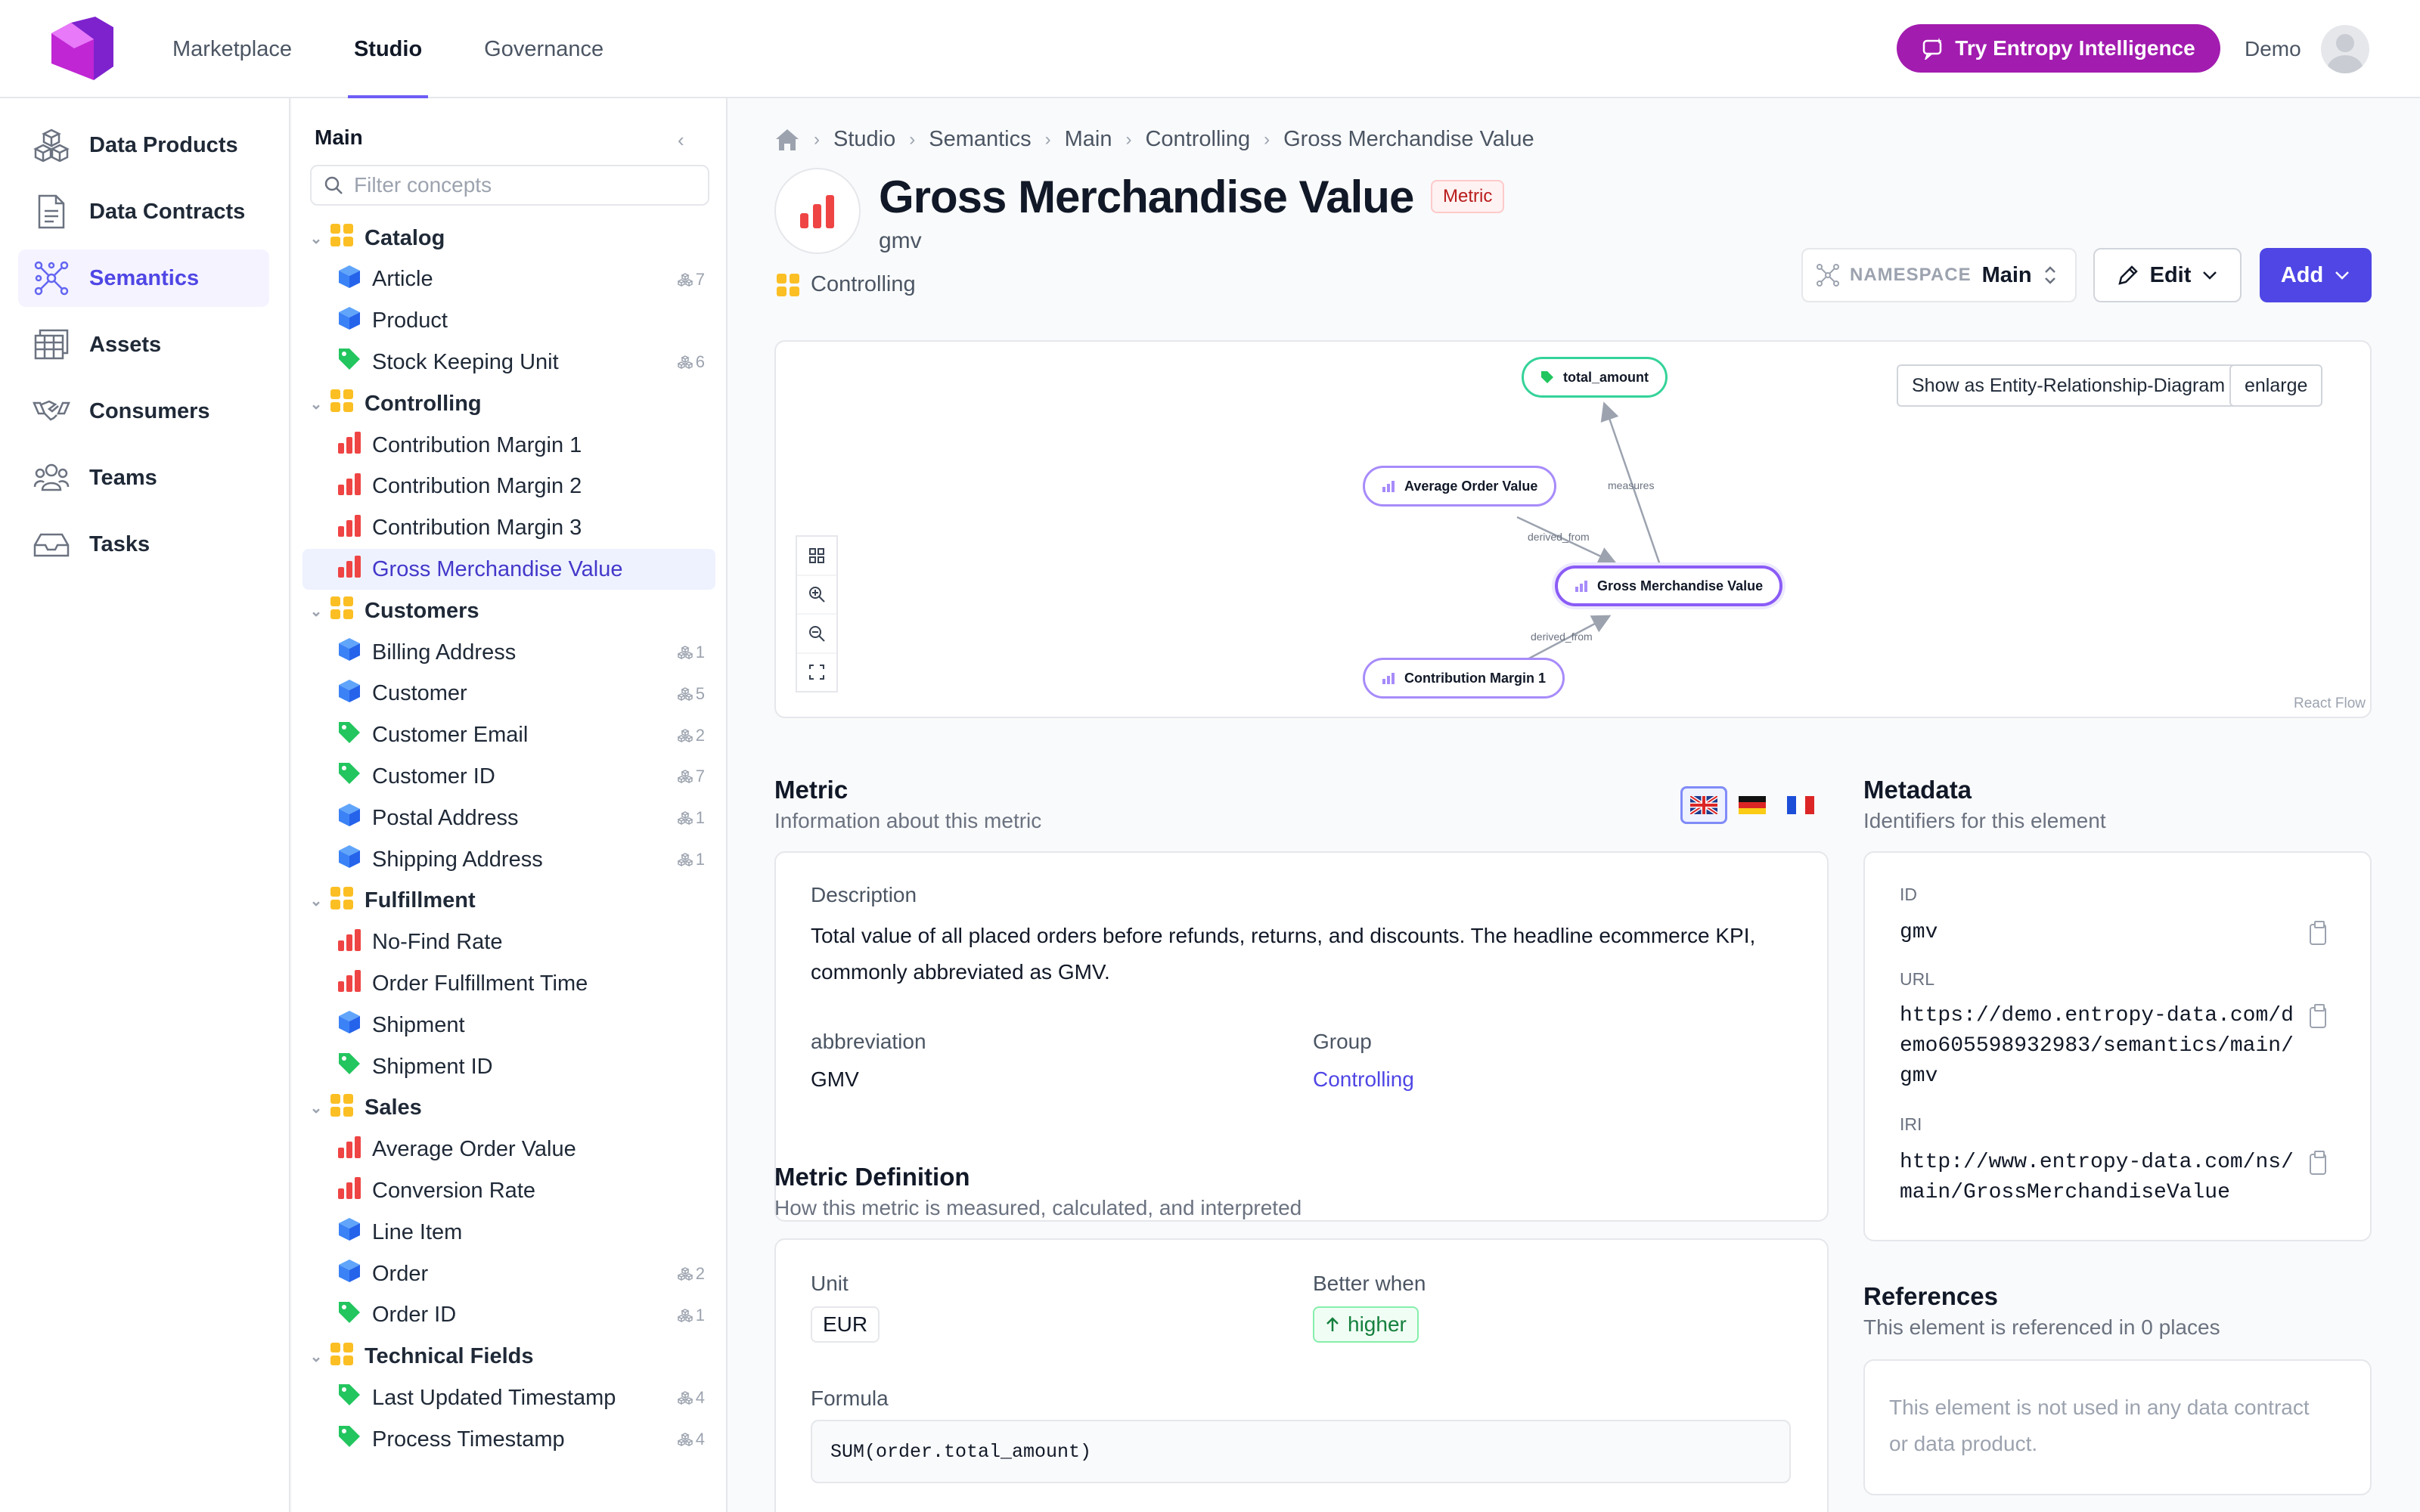 The height and width of the screenshot is (1512, 2420). What do you see at coordinates (2069, 385) in the screenshot?
I see `erd-toggle-button: Show as Entity-Relationship-Diagram` at bounding box center [2069, 385].